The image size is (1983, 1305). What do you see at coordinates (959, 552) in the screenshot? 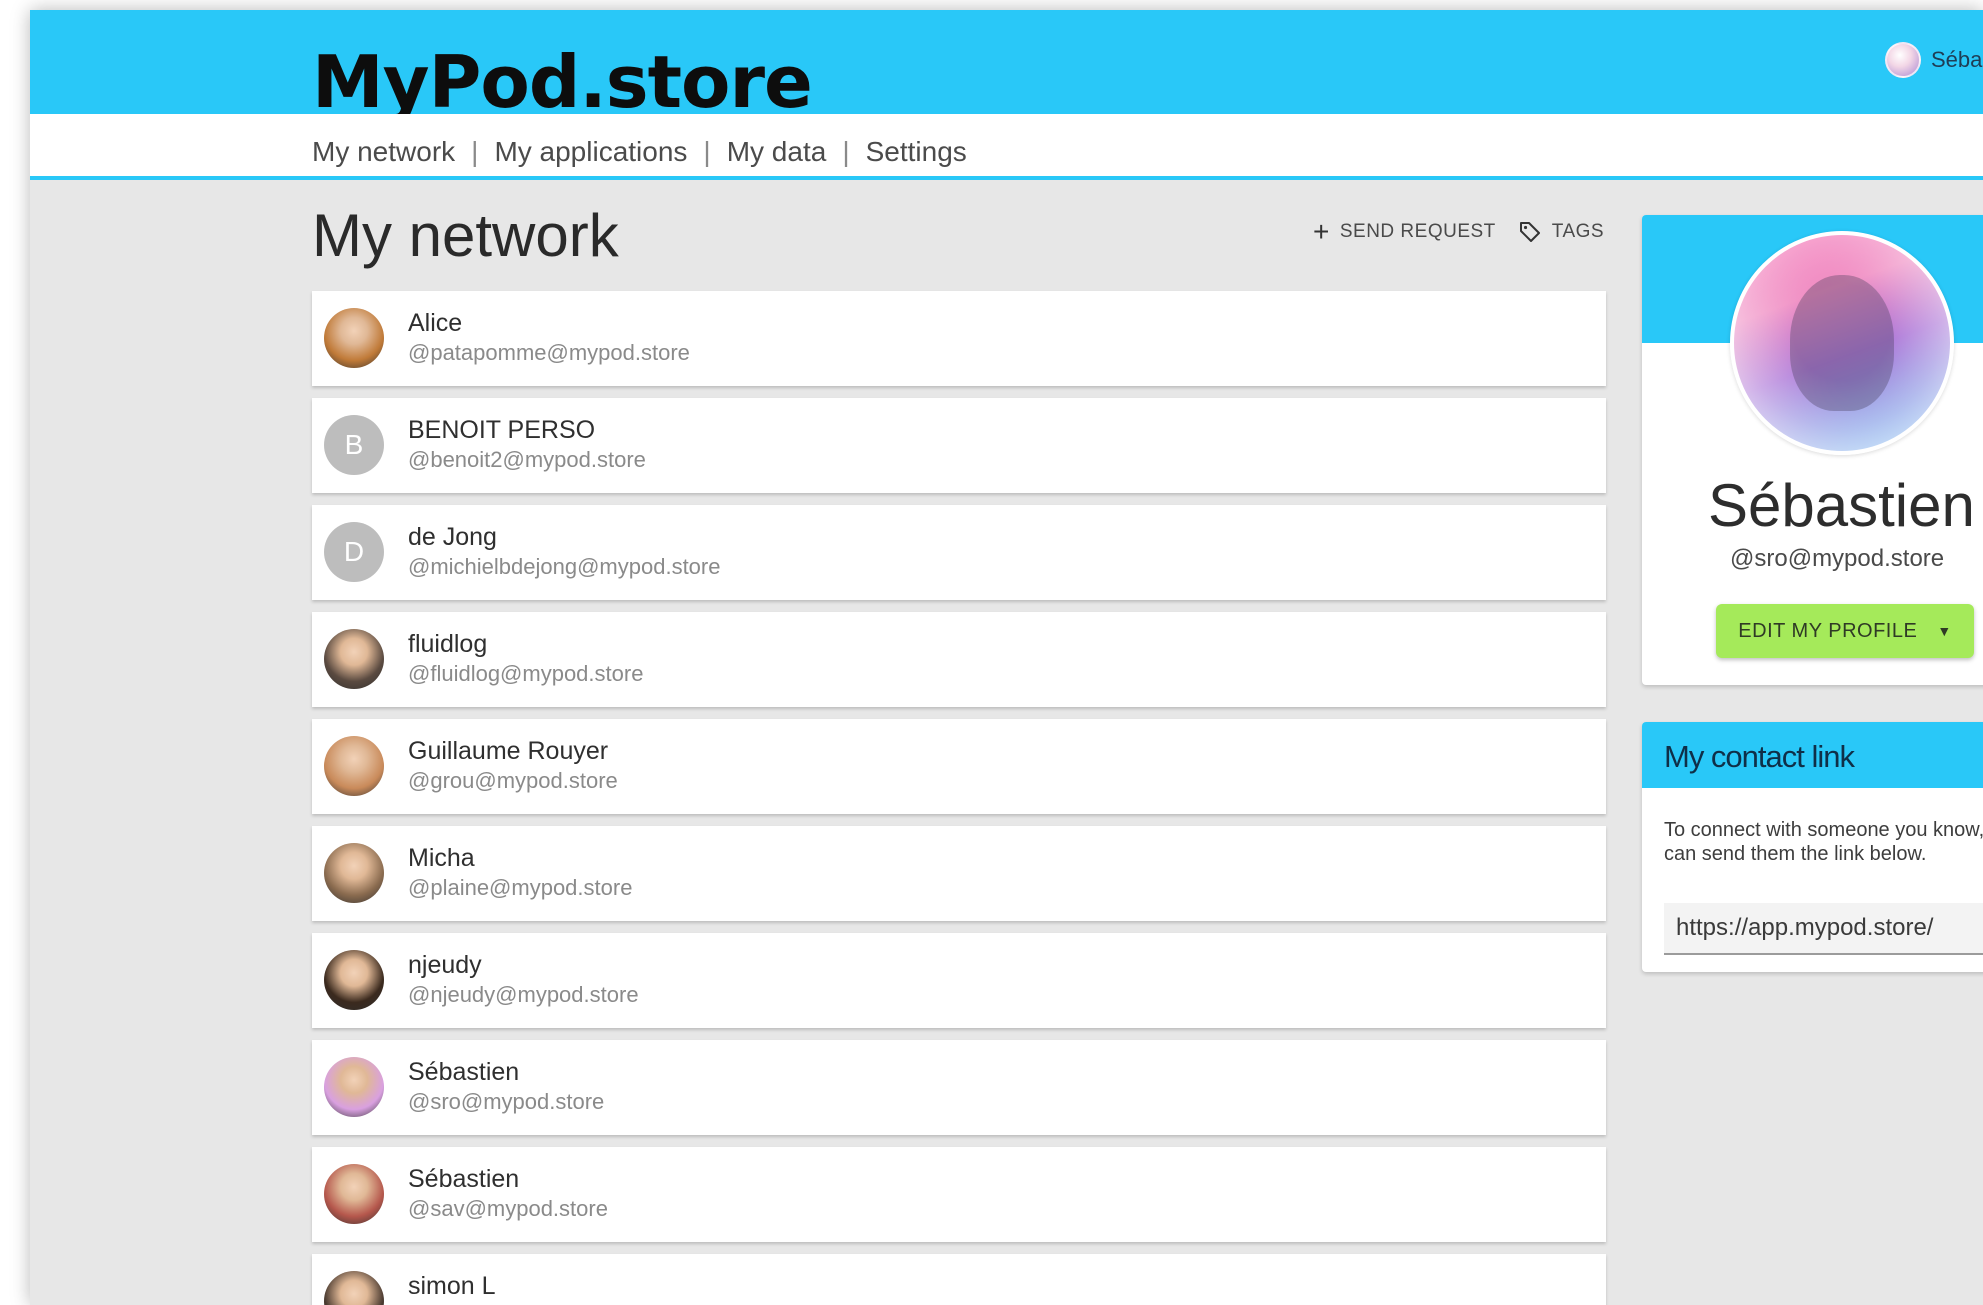
I see `contact-row: Dde Jong @michielbdejong@mypod.store` at bounding box center [959, 552].